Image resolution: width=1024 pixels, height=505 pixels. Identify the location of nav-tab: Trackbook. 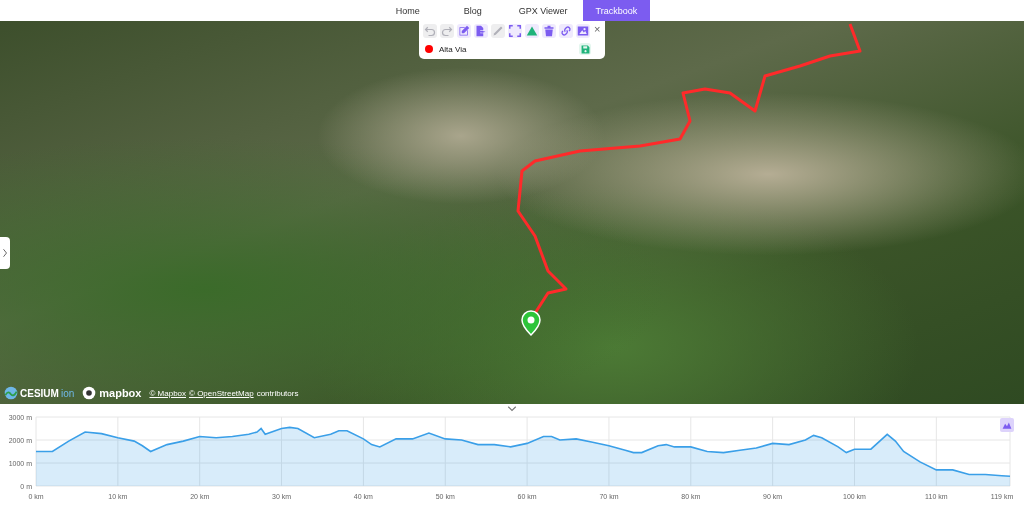
(616, 10).